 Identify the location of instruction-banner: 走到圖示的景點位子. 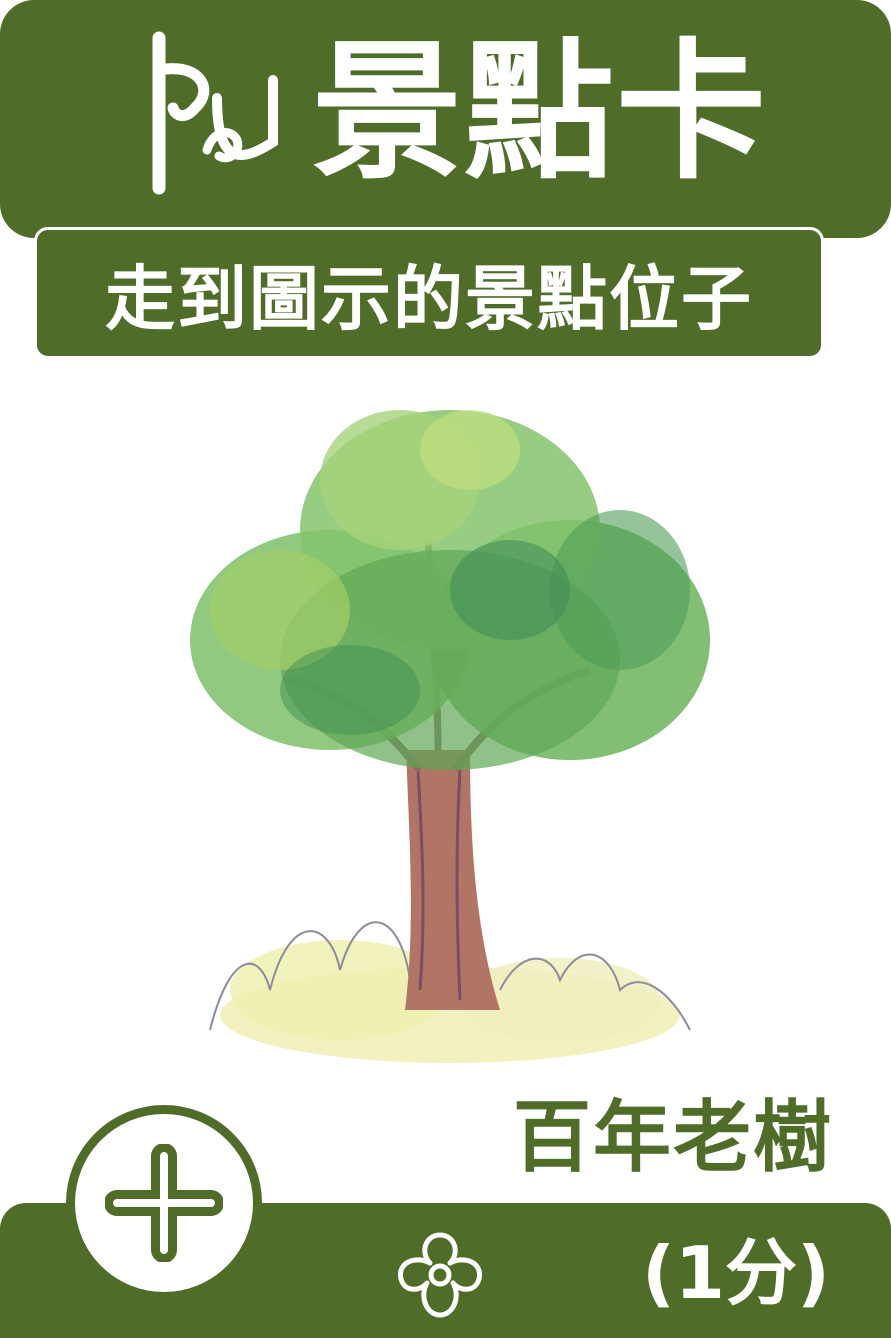
(429, 293).